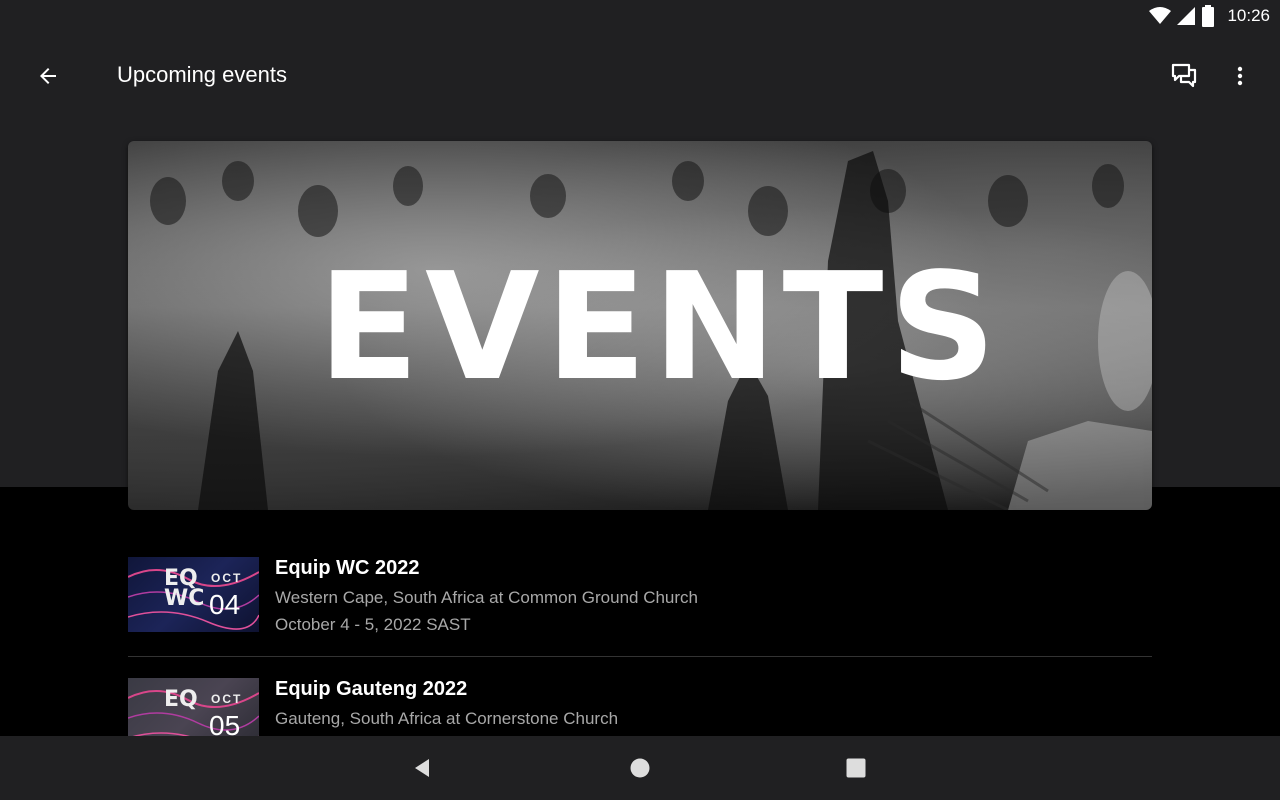  I want to click on nav-recents-button, so click(856, 768).